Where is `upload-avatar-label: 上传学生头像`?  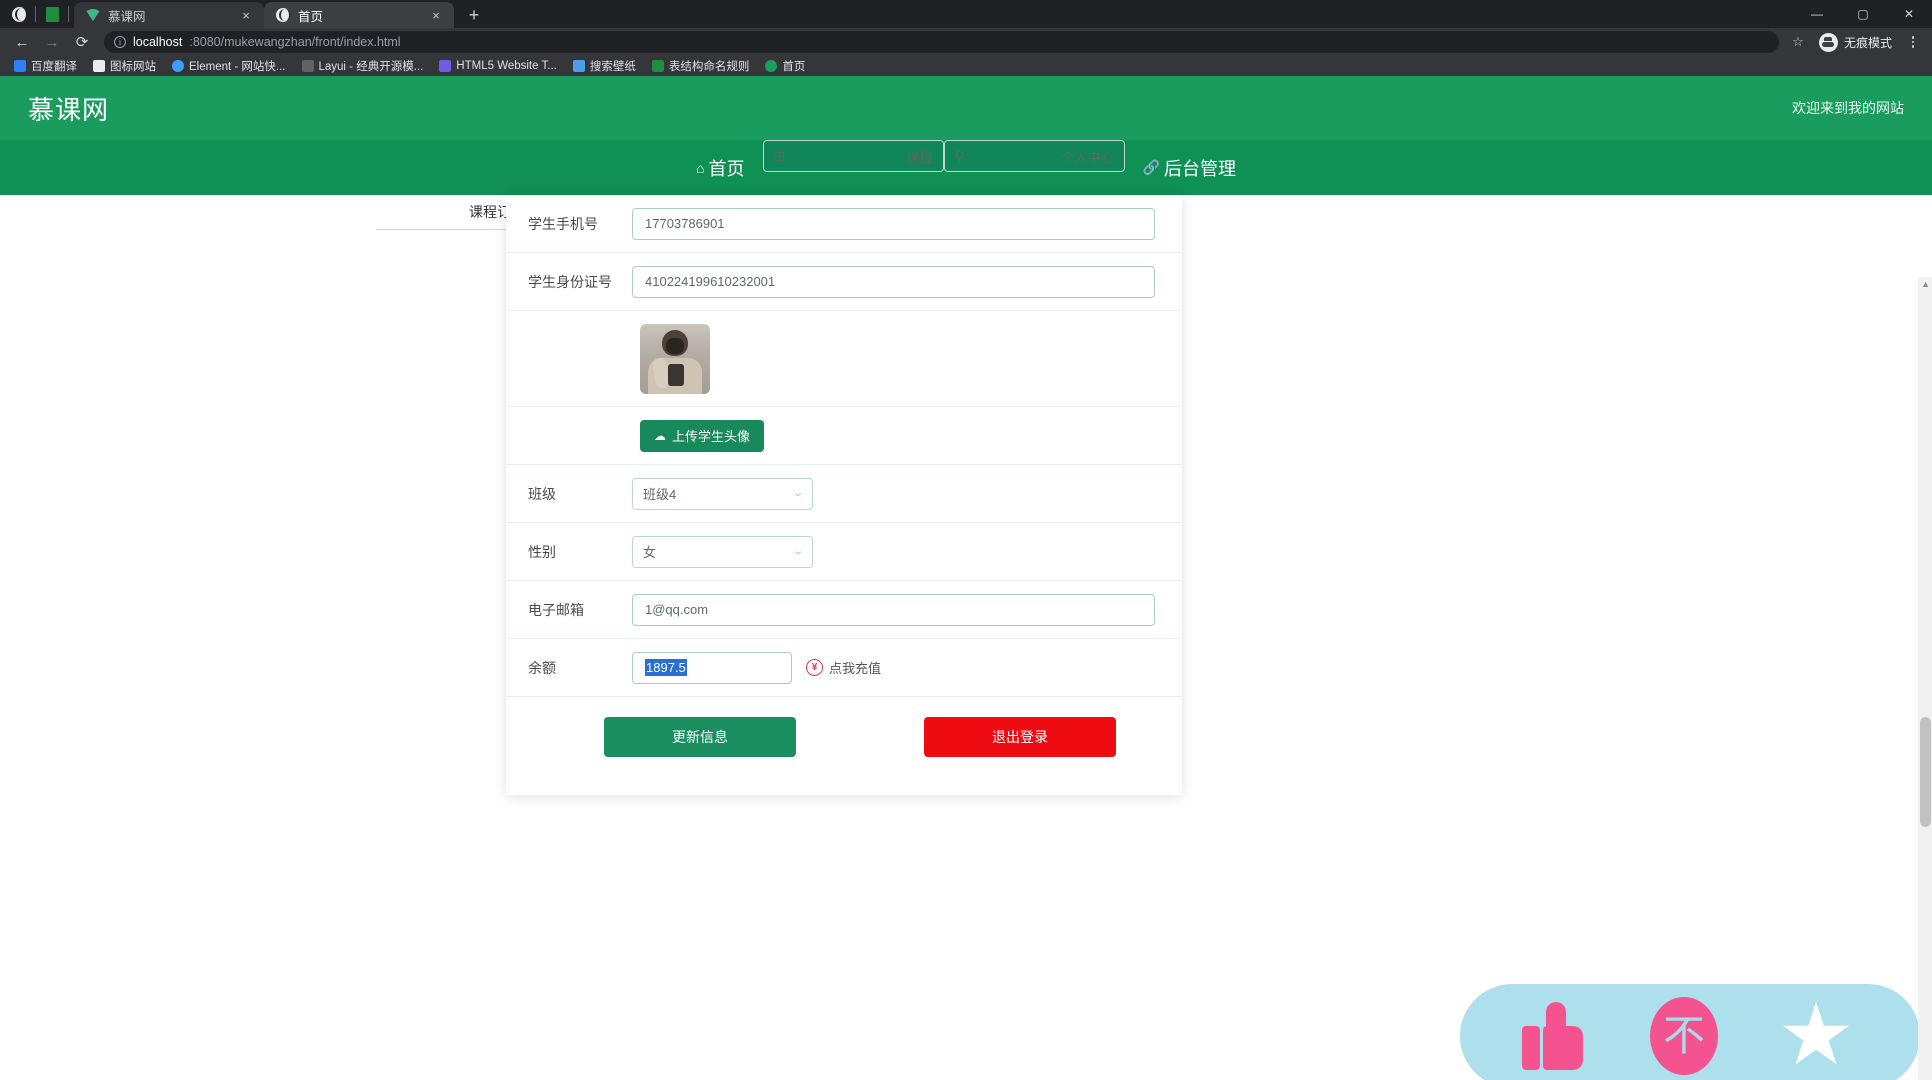
upload-avatar-label: 上传学生头像 is located at coordinates (711, 436).